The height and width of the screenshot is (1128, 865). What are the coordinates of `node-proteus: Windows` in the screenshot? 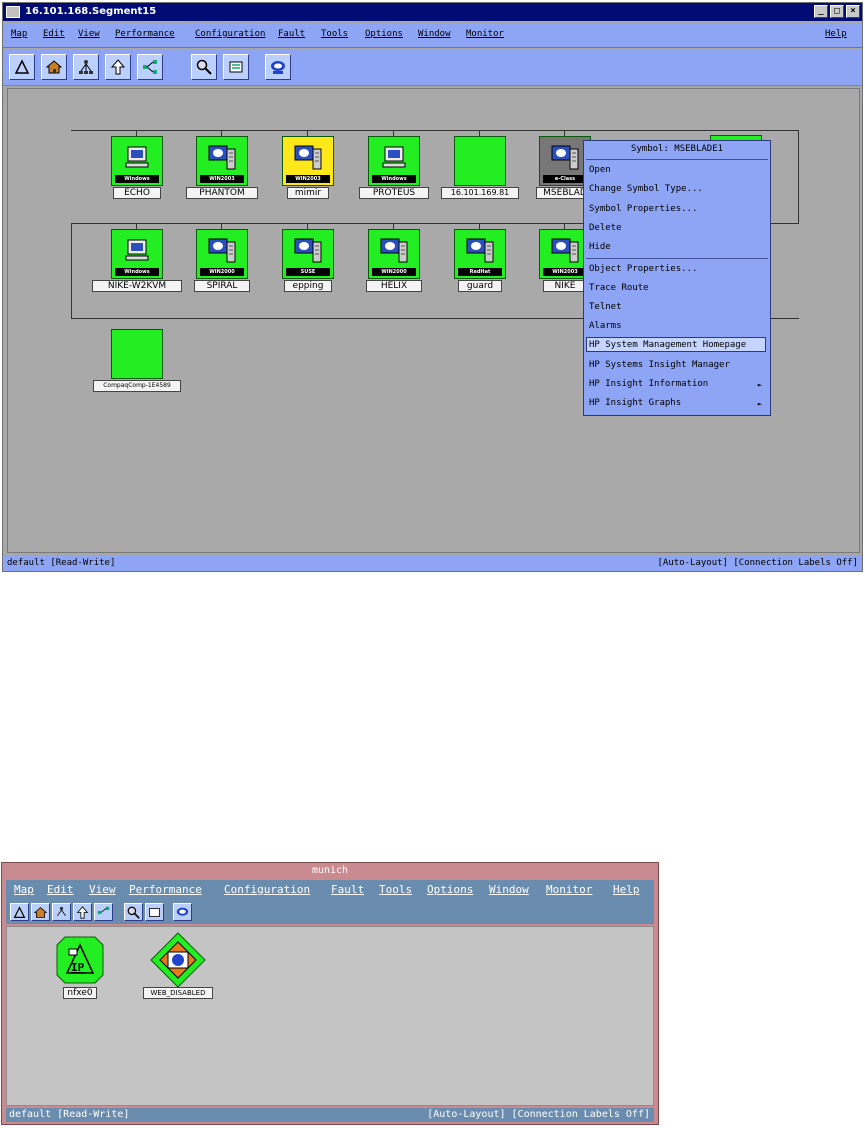 It's located at (394, 161).